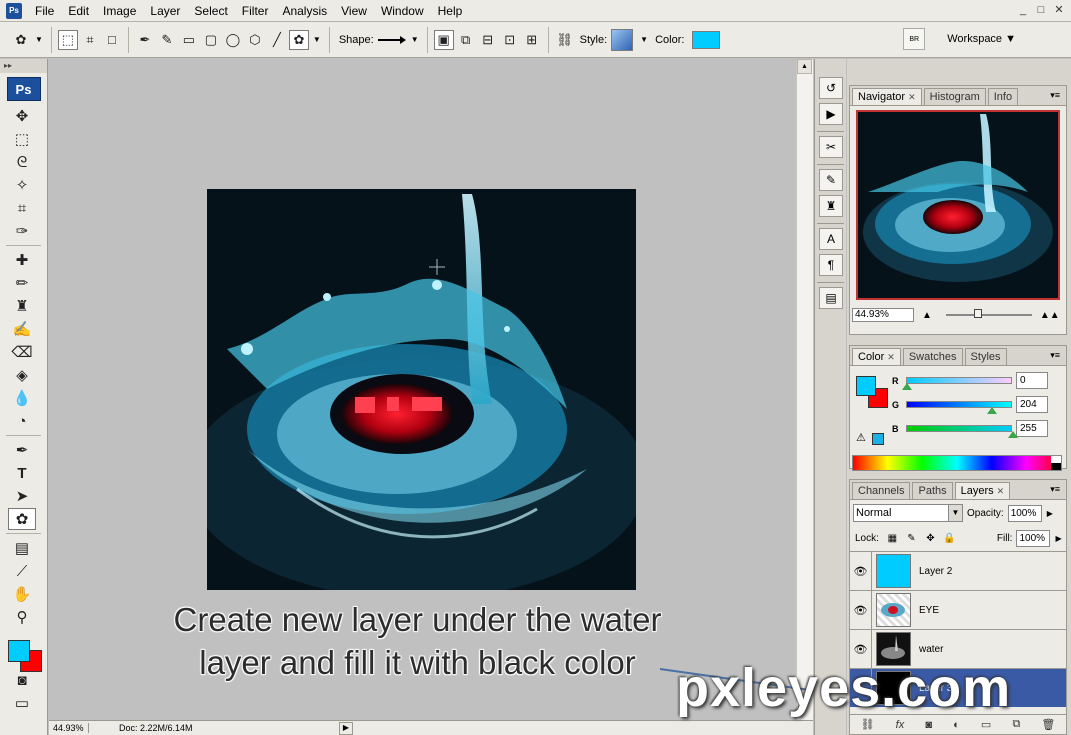 This screenshot has width=1071, height=735. What do you see at coordinates (22, 680) in the screenshot?
I see `quick-mask-icon: ◙` at bounding box center [22, 680].